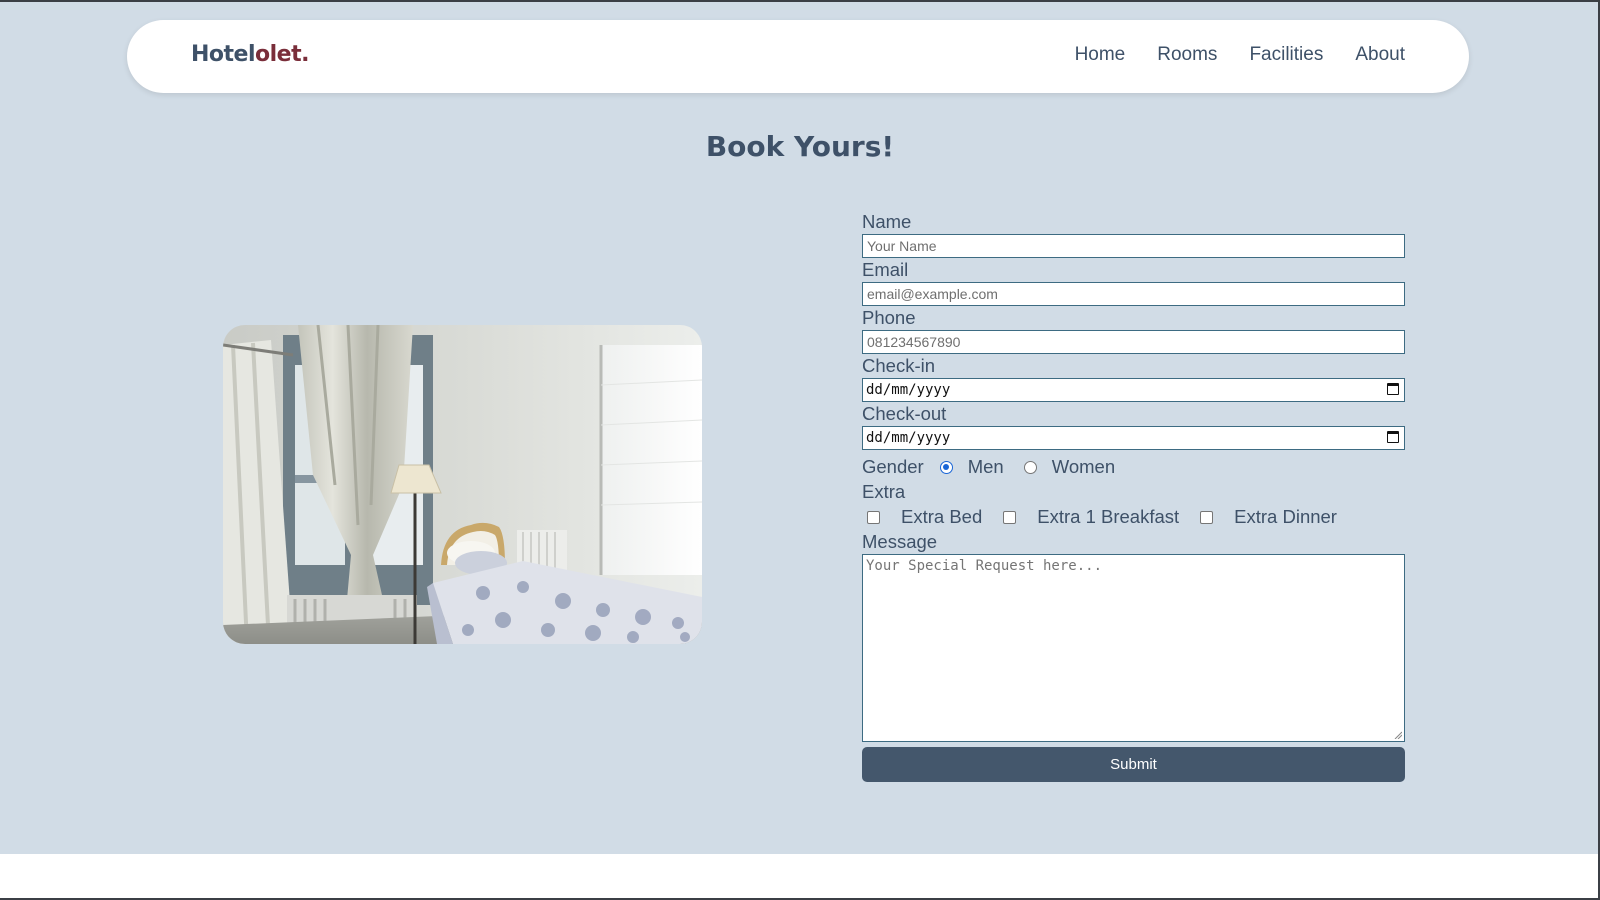 The width and height of the screenshot is (1600, 900). What do you see at coordinates (885, 269) in the screenshot?
I see `email-label: Email` at bounding box center [885, 269].